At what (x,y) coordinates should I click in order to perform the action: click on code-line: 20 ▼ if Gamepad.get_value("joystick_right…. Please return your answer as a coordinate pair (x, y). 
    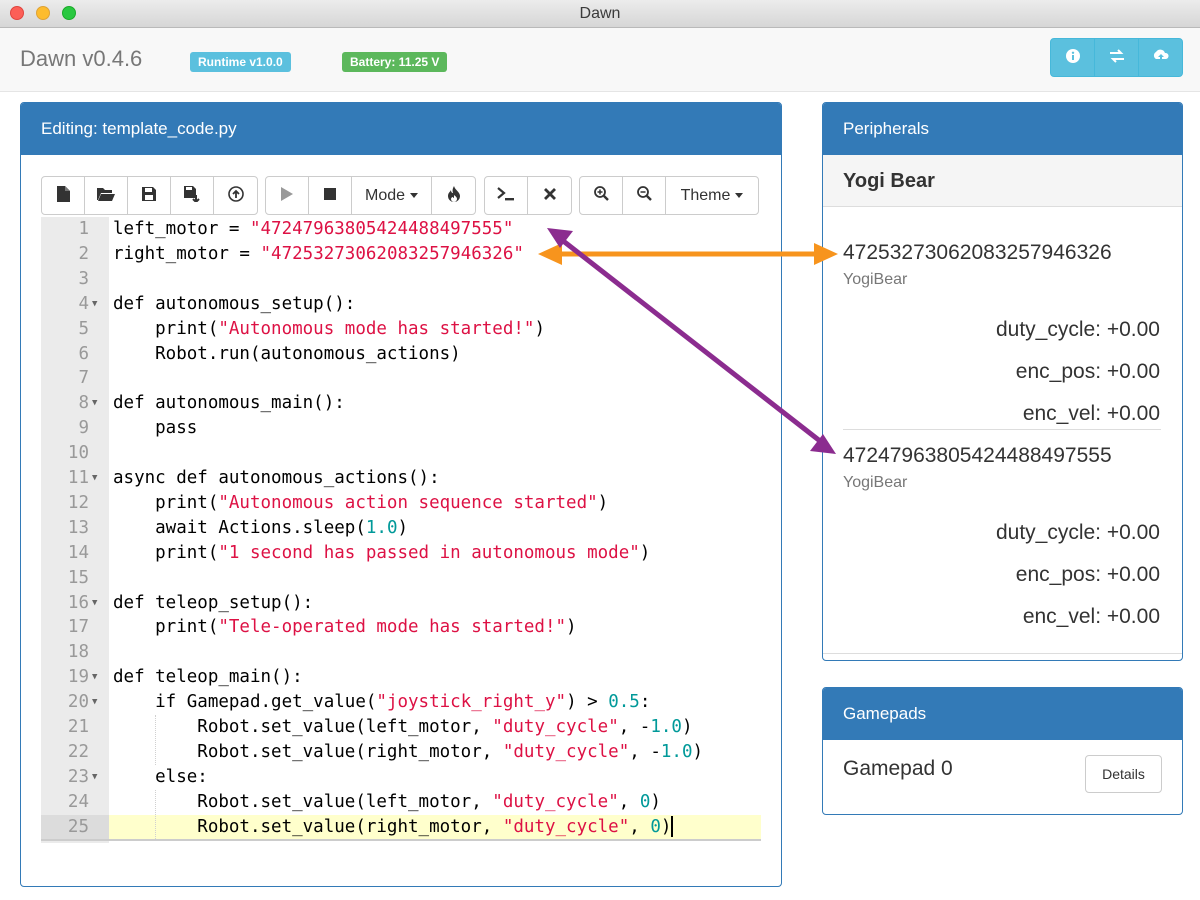
    Looking at the image, I should click on (401, 702).